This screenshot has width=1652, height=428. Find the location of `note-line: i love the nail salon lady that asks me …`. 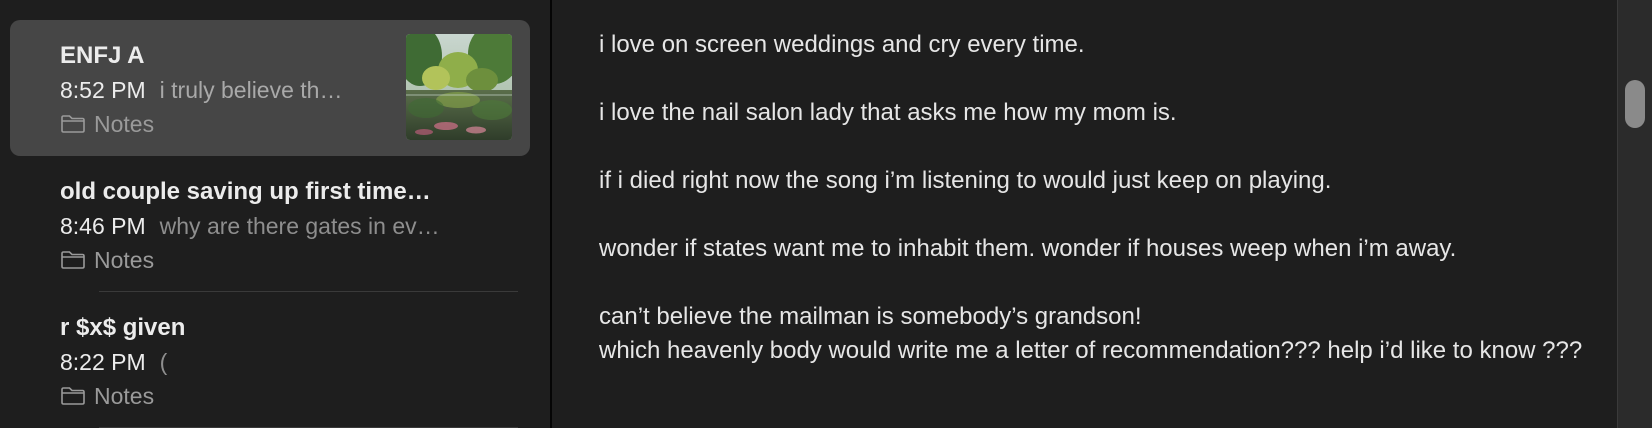

note-line: i love the nail salon lady that asks me … is located at coordinates (1125, 113).